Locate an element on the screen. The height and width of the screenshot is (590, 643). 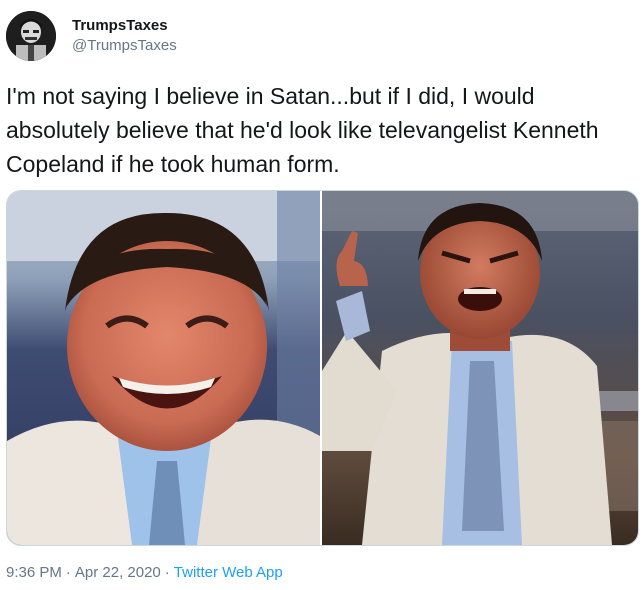
tweet-time: 9:36 PM is located at coordinates (34, 573).